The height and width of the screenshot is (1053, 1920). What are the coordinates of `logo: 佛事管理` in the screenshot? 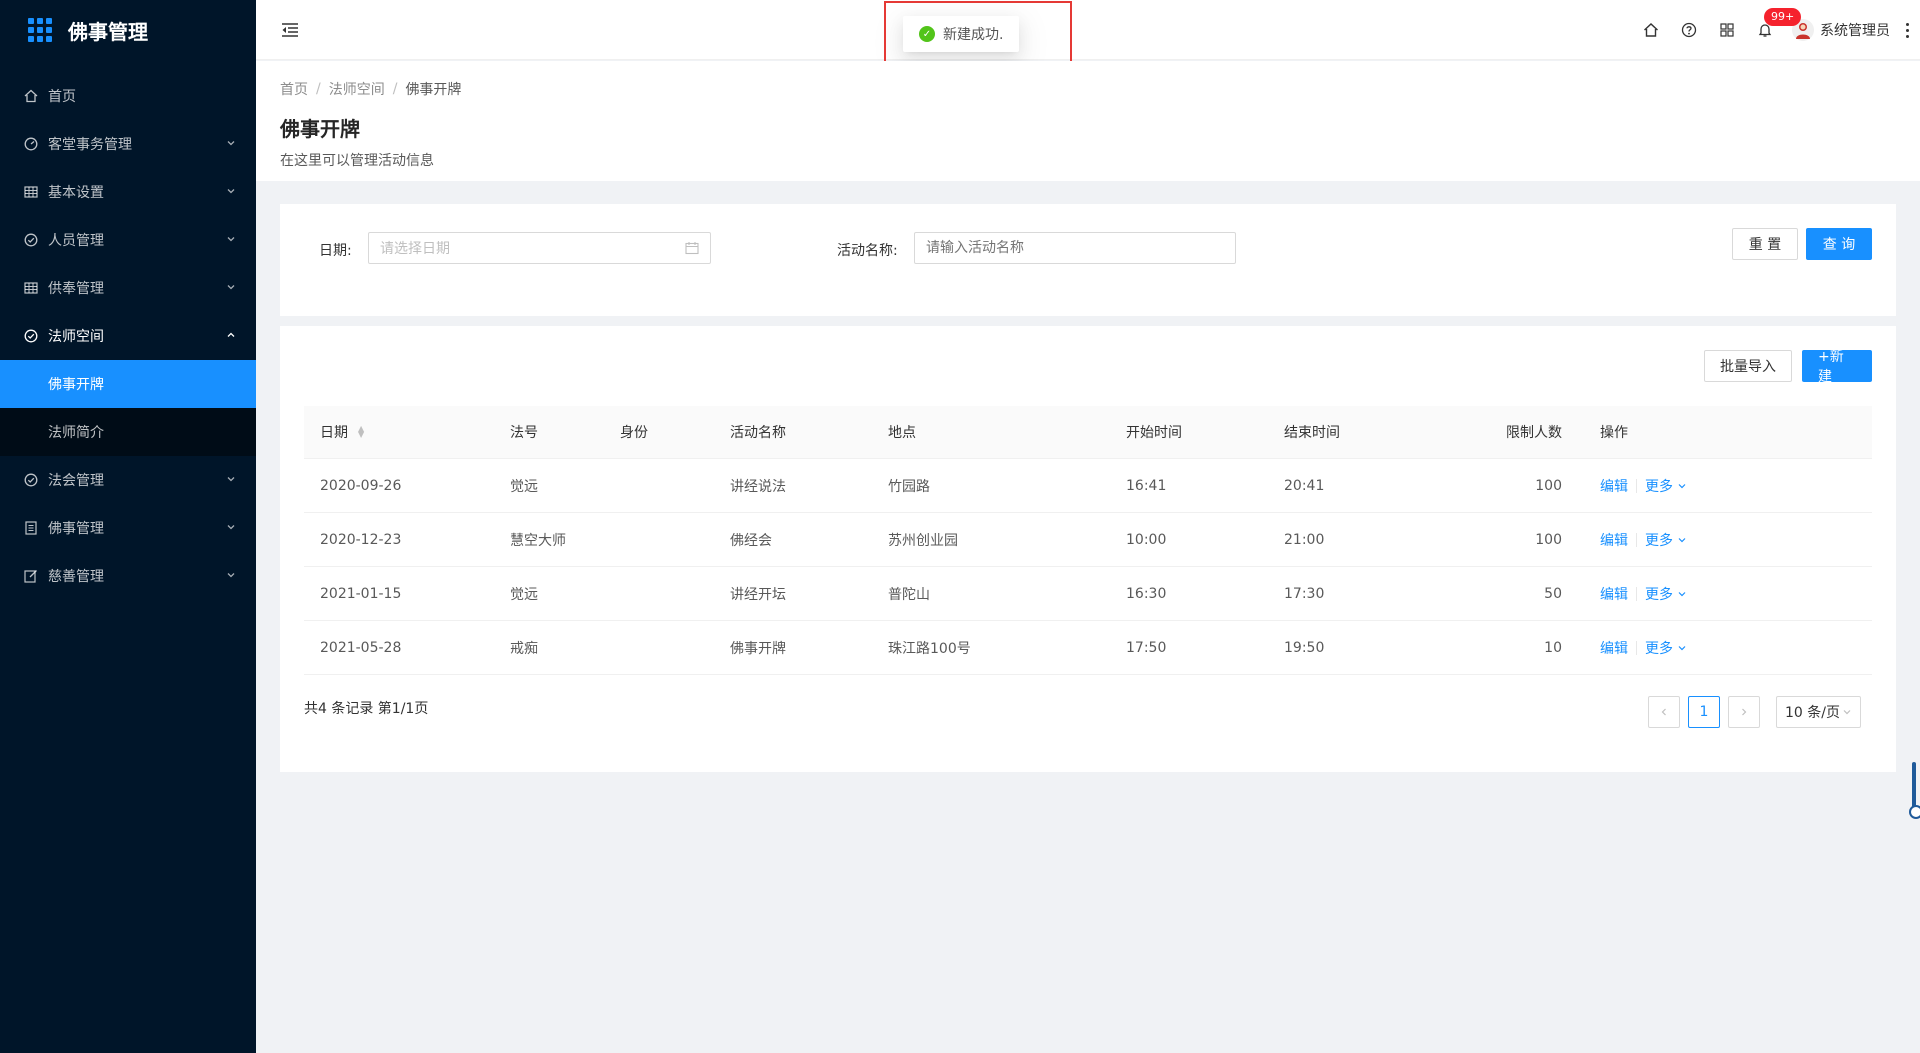 It's located at (128, 30).